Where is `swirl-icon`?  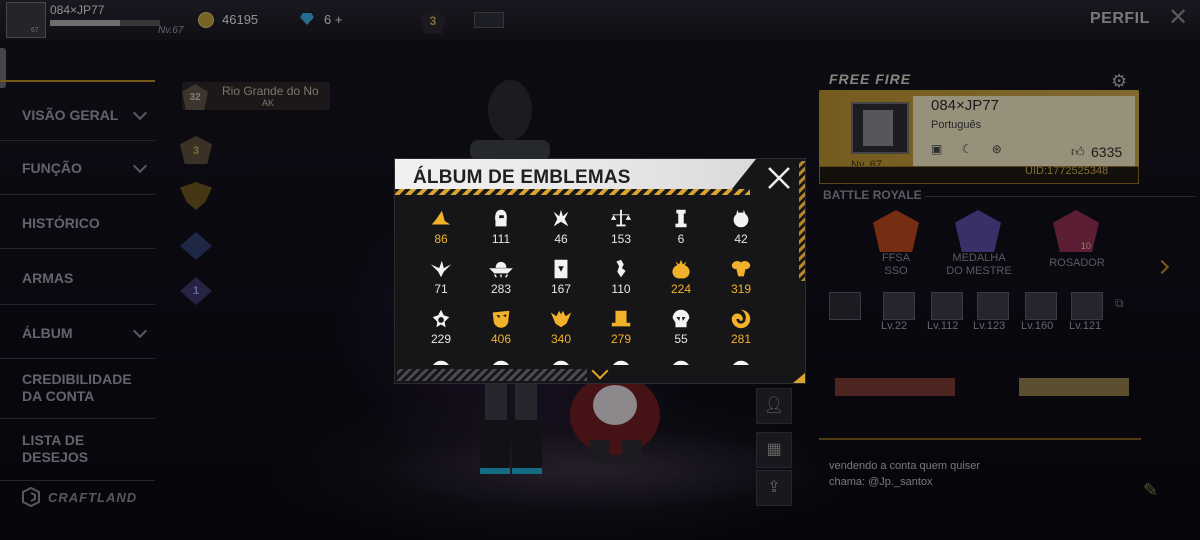
swirl-icon is located at coordinates (741, 319).